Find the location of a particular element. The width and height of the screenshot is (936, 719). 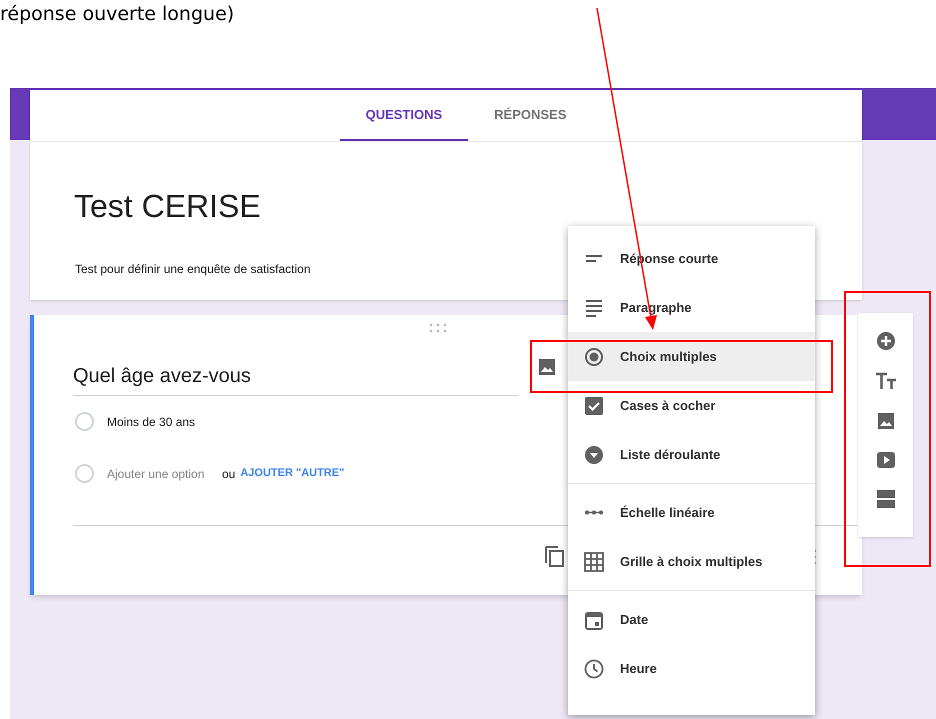

menu-item: Heure is located at coordinates (691, 668).